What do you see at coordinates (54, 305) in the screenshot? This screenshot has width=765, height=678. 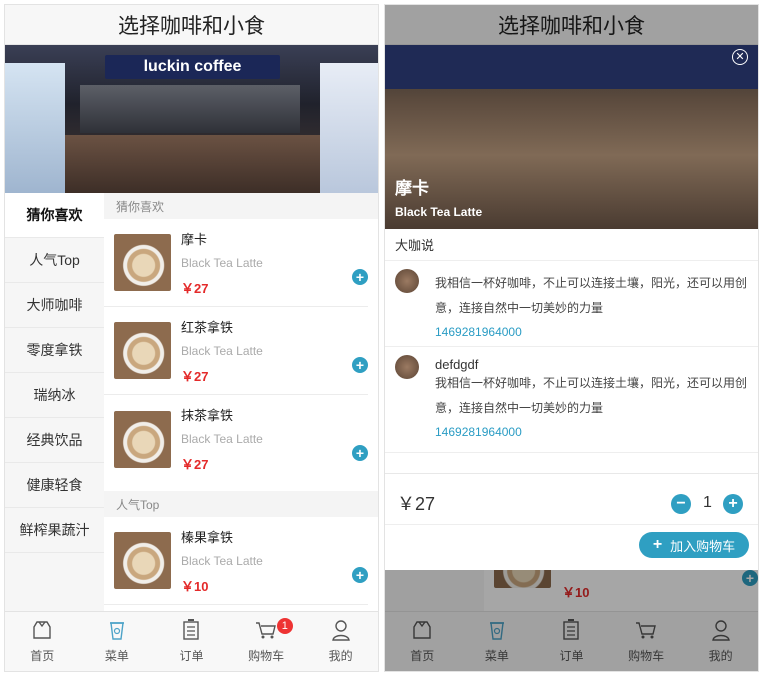 I see `category-item: 大师咖啡` at bounding box center [54, 305].